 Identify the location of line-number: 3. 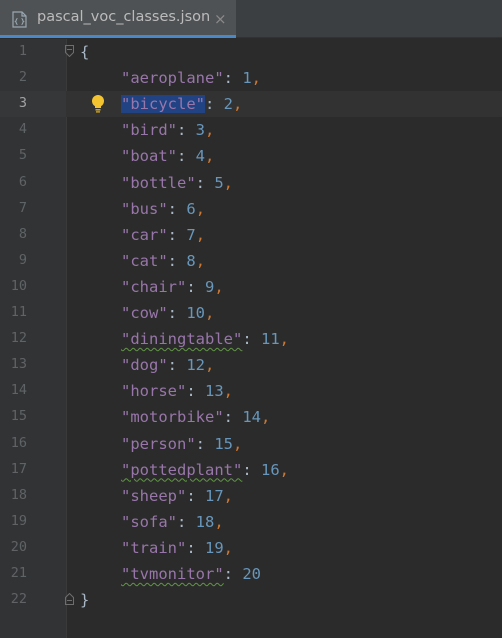
(22, 103).